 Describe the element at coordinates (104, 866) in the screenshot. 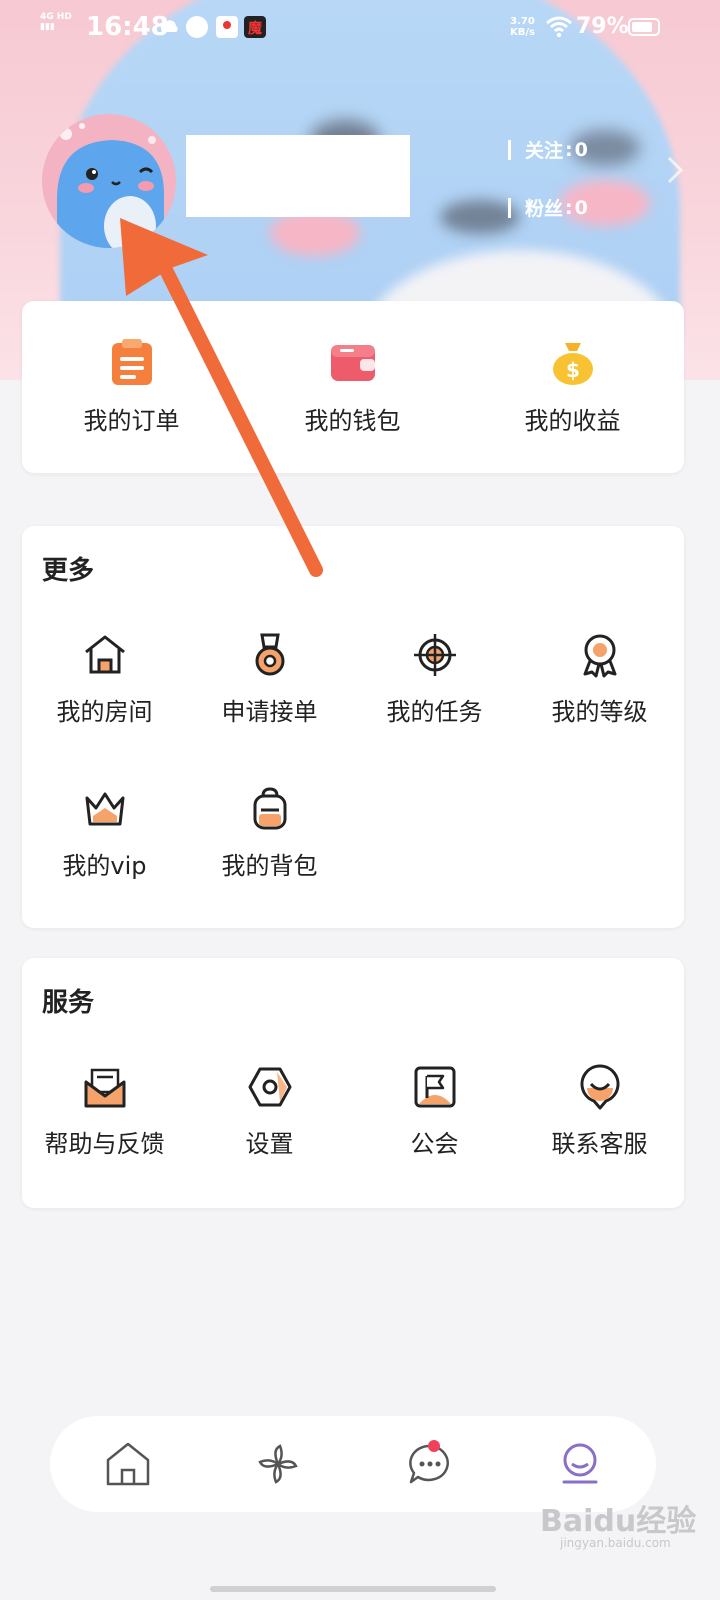

I see `my-vip-label: 我的vip` at that location.